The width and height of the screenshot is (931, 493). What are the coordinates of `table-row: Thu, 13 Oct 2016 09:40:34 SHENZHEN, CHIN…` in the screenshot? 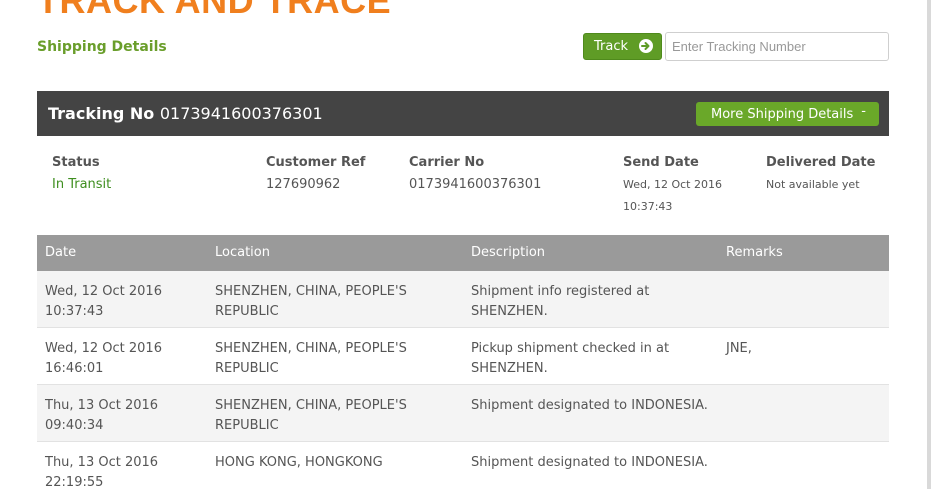 It's located at (463, 413).